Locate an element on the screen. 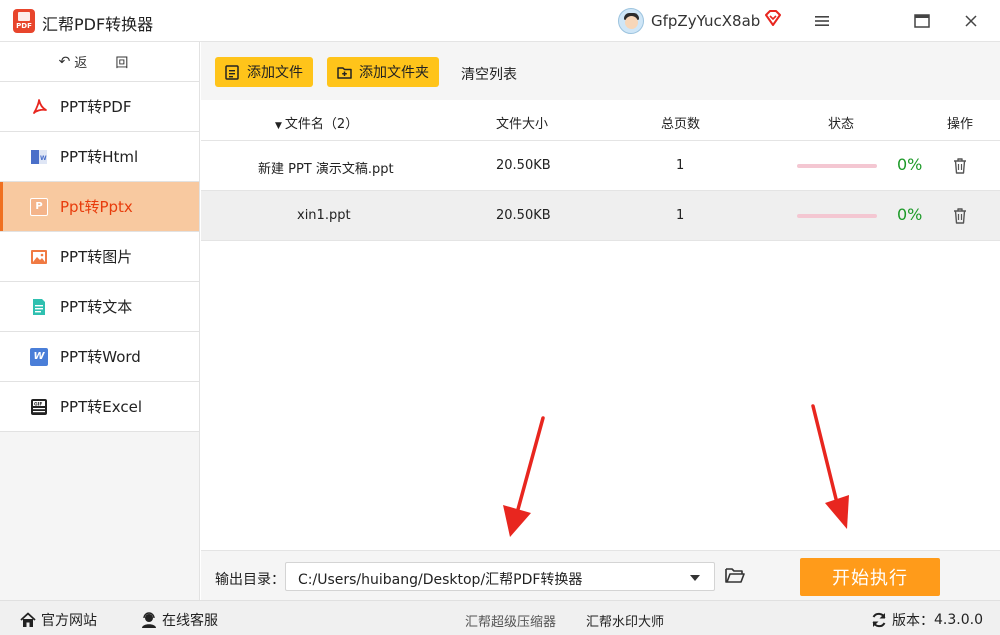  version-label: 版本： is located at coordinates (913, 621).